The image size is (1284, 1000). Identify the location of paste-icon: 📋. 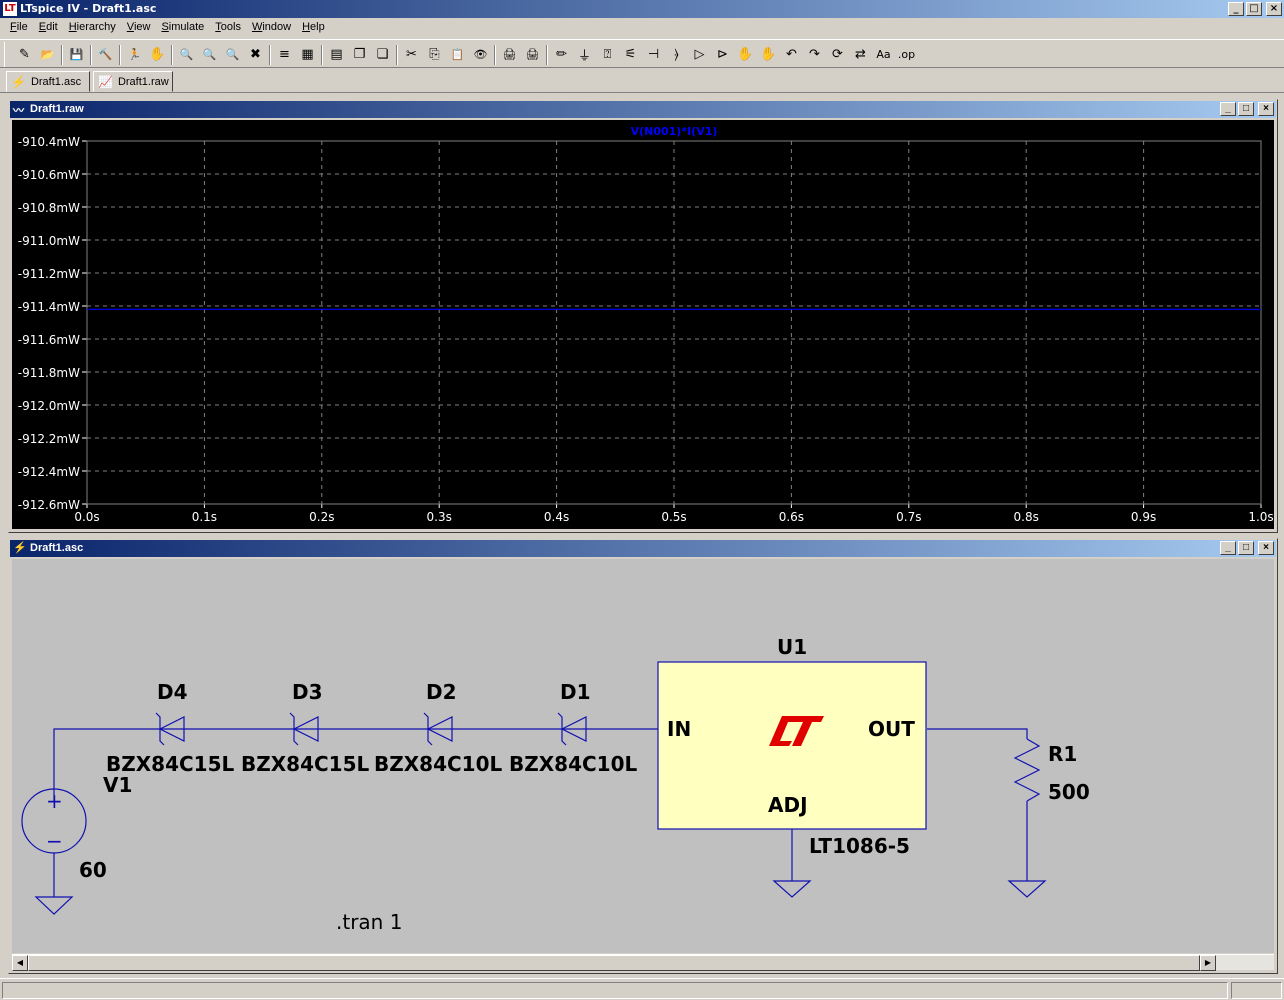
(457, 55).